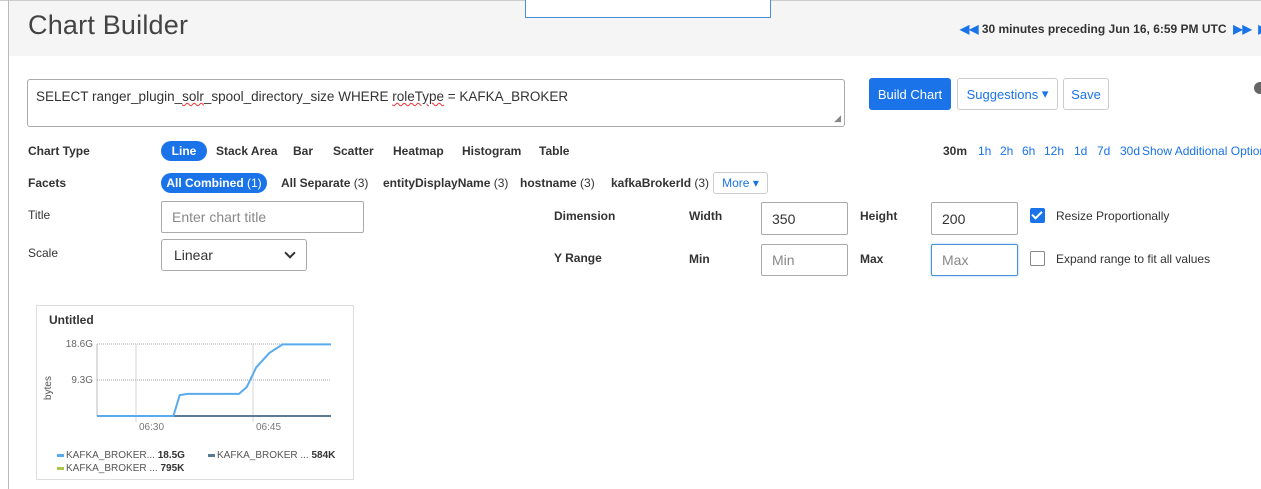 The width and height of the screenshot is (1261, 489). I want to click on width-label: Width, so click(706, 216).